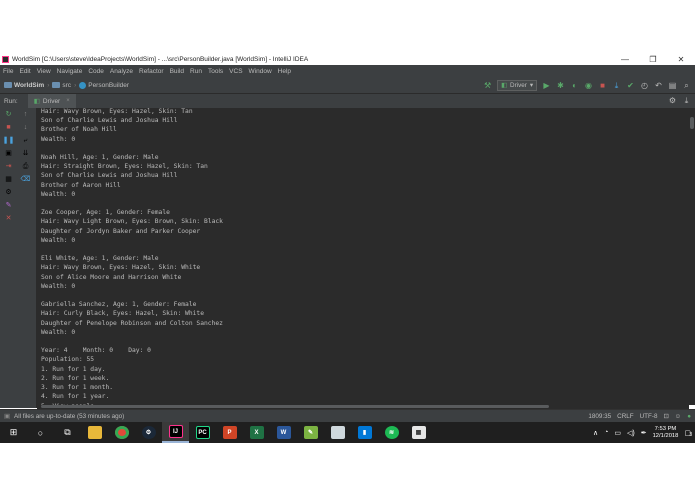 Image resolution: width=695 pixels, height=494 pixels. I want to click on rerun-icon: ↻, so click(8, 114).